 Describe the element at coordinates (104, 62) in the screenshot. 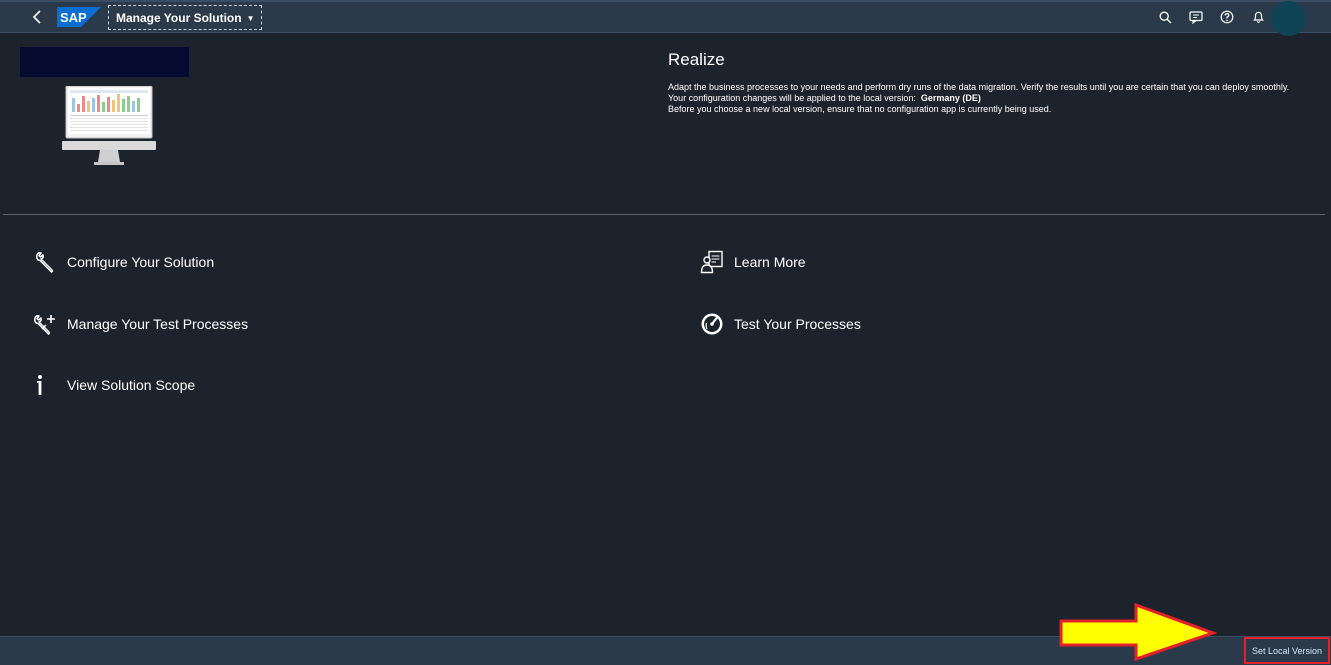

I see `header-banner` at that location.